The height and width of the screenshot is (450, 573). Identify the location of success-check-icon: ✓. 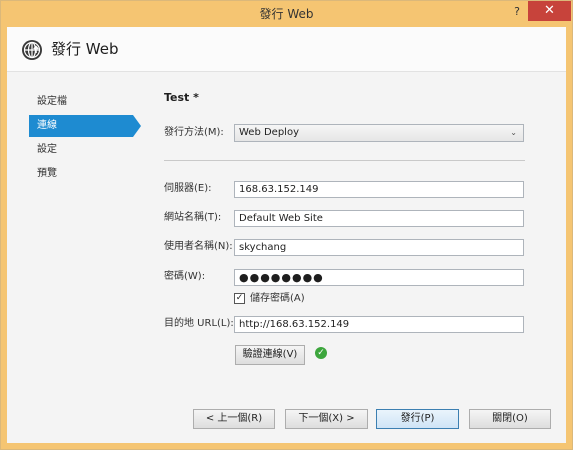
(321, 353).